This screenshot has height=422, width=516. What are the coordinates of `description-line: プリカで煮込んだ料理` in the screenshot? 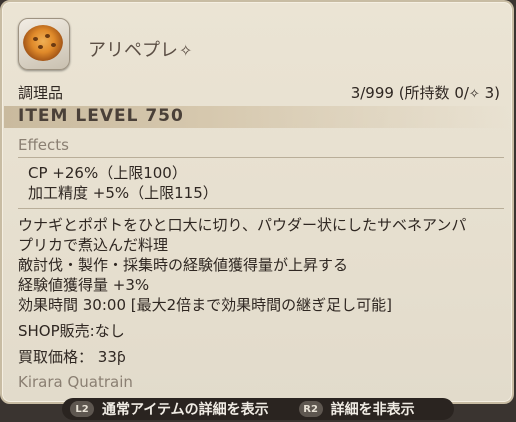 It's located at (93, 245).